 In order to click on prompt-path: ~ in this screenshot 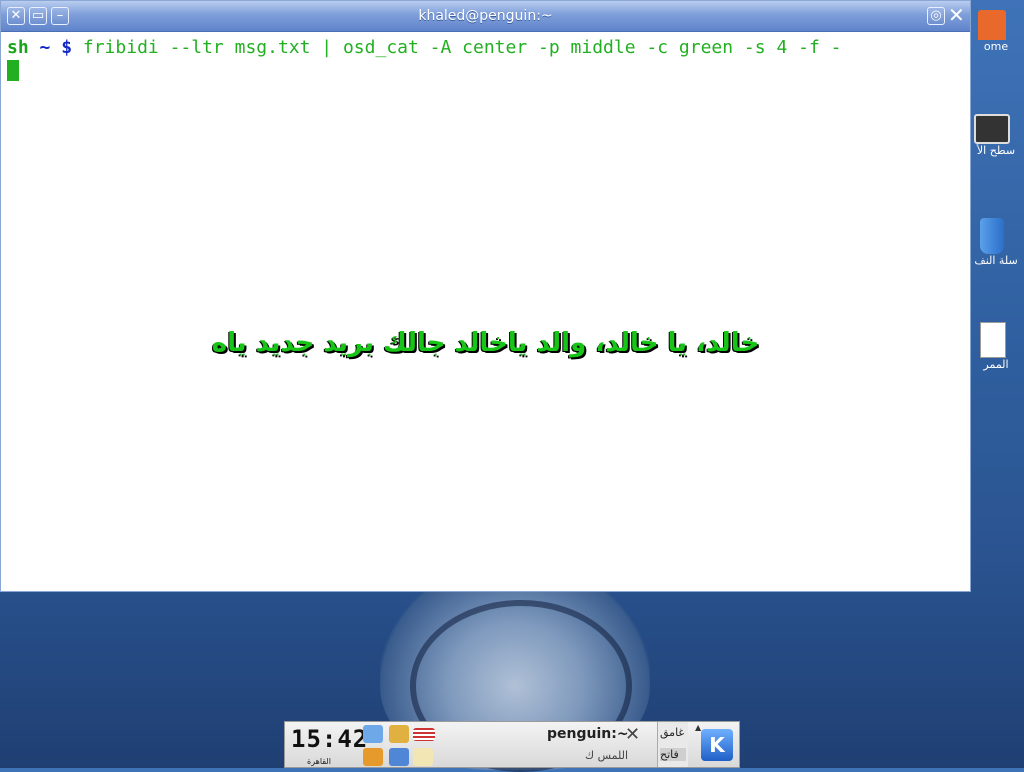, I will do `click(45, 47)`.